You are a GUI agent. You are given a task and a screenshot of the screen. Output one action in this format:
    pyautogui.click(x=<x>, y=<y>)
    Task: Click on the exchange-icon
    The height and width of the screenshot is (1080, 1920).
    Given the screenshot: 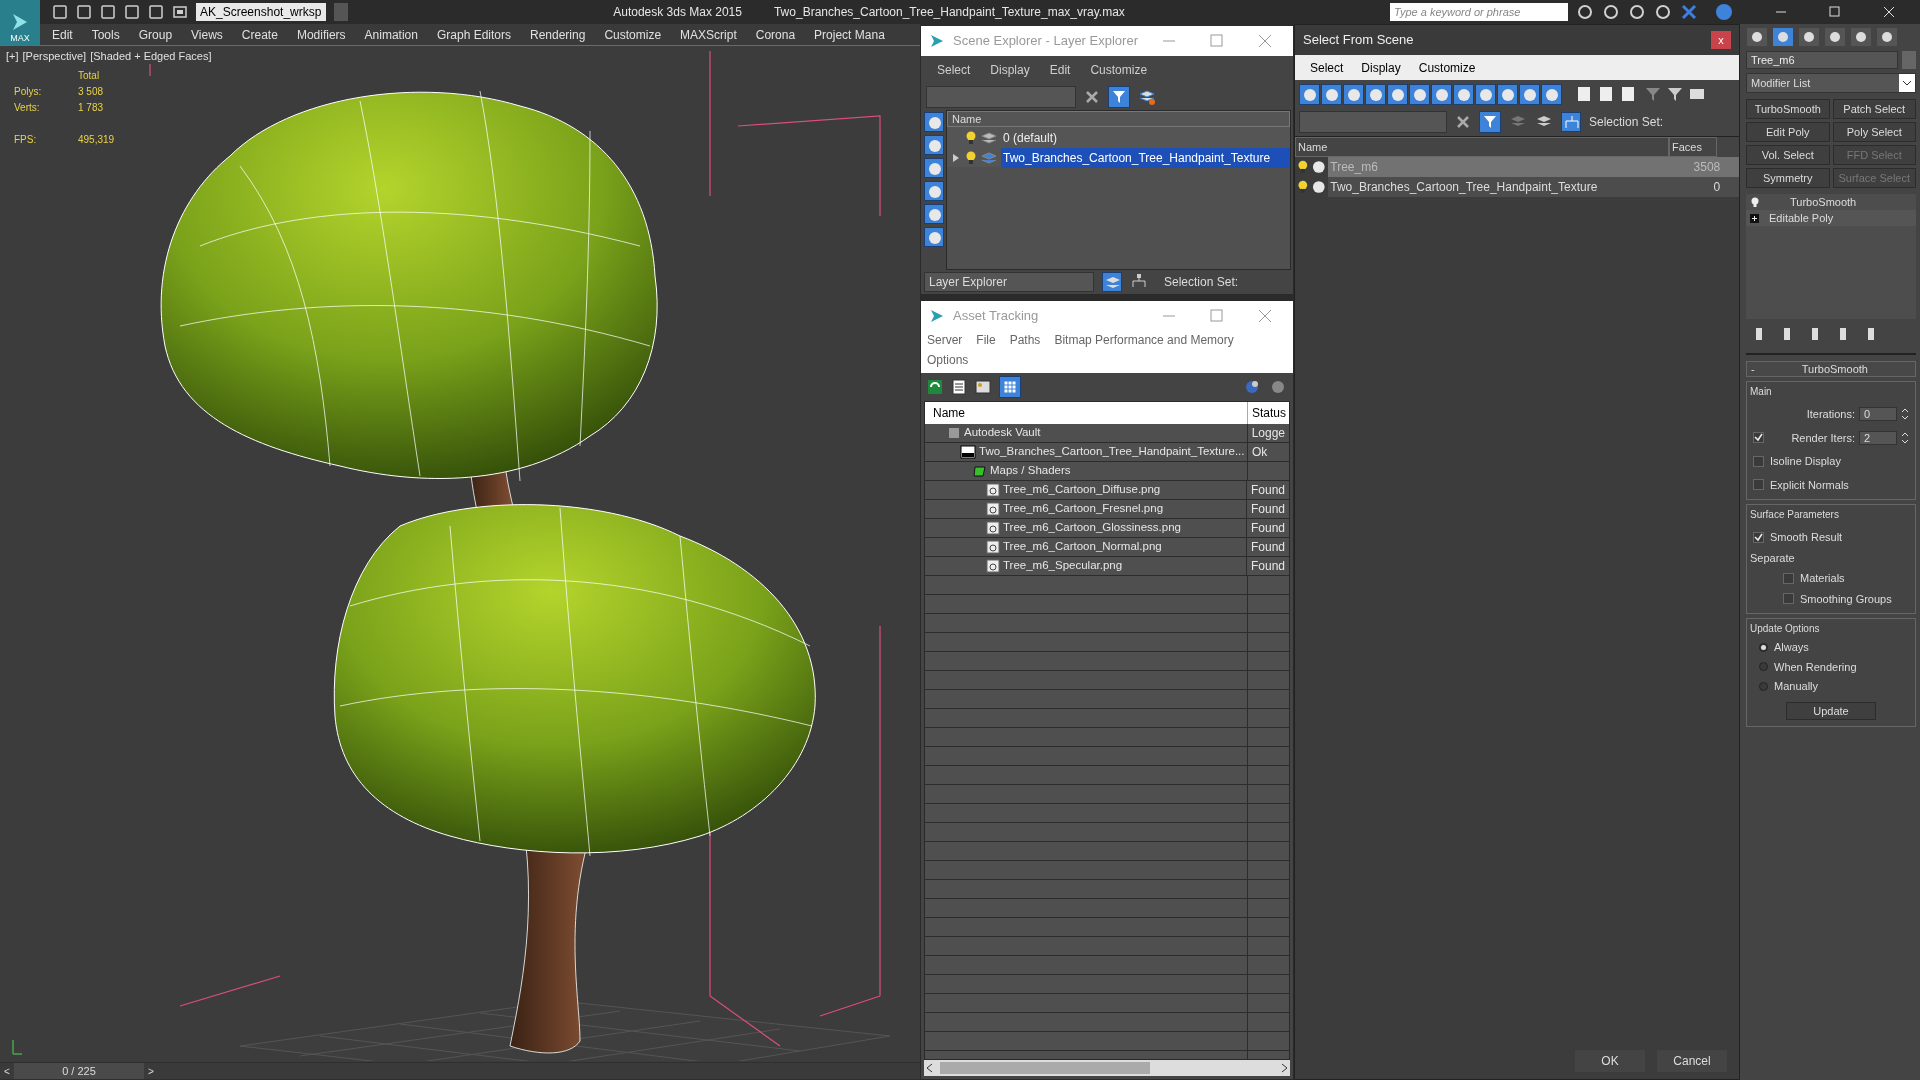 What is the action you would take?
    pyautogui.click(x=1689, y=12)
    